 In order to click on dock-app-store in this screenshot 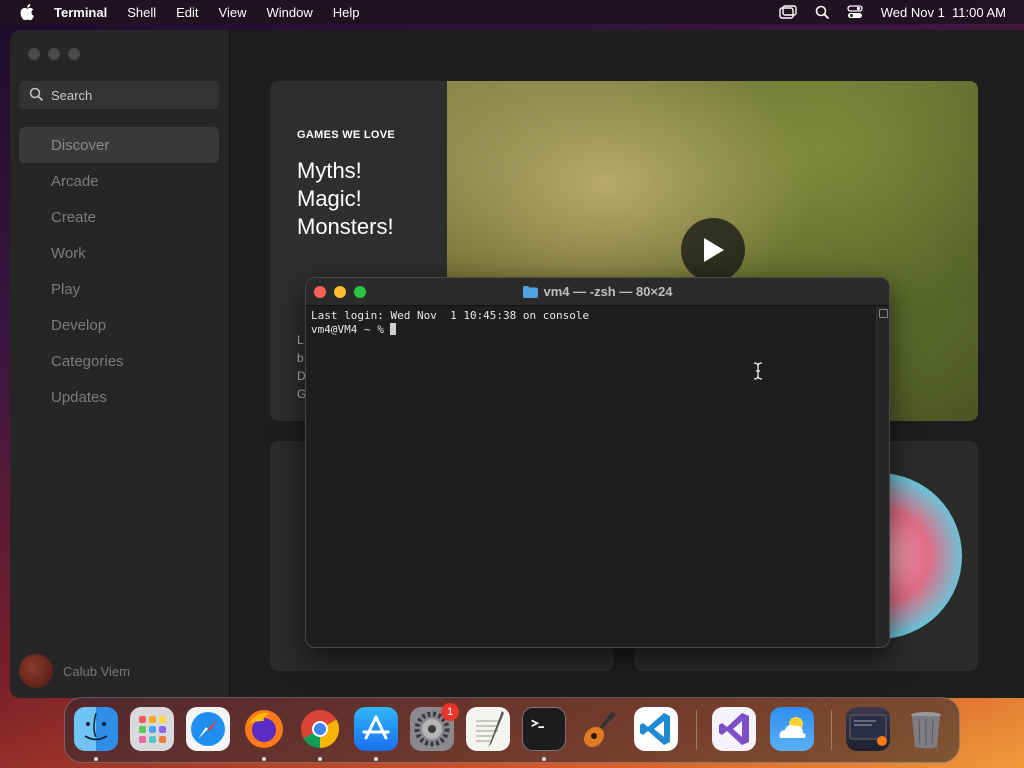, I will do `click(376, 729)`.